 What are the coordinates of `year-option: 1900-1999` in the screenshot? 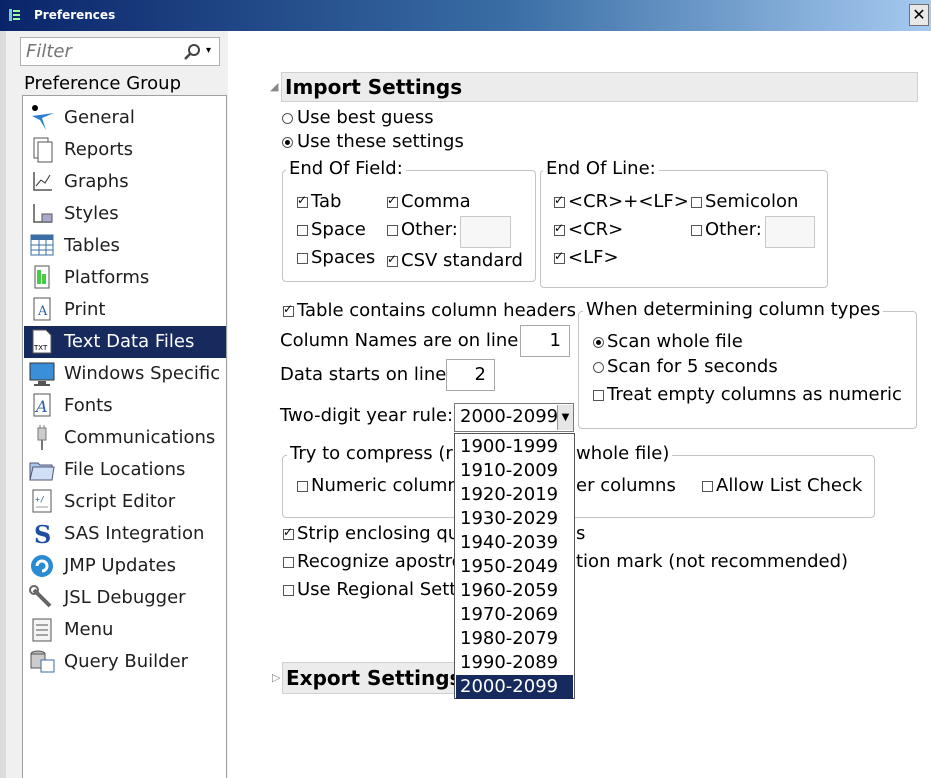 It's located at (514, 447).